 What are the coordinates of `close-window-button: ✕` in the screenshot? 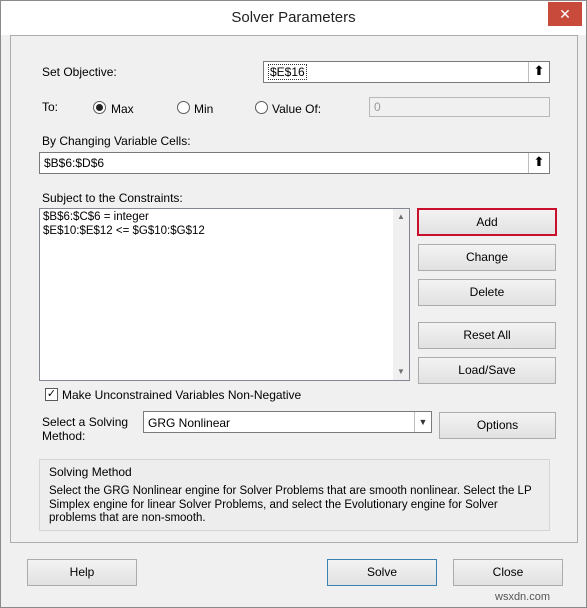 It's located at (565, 14).